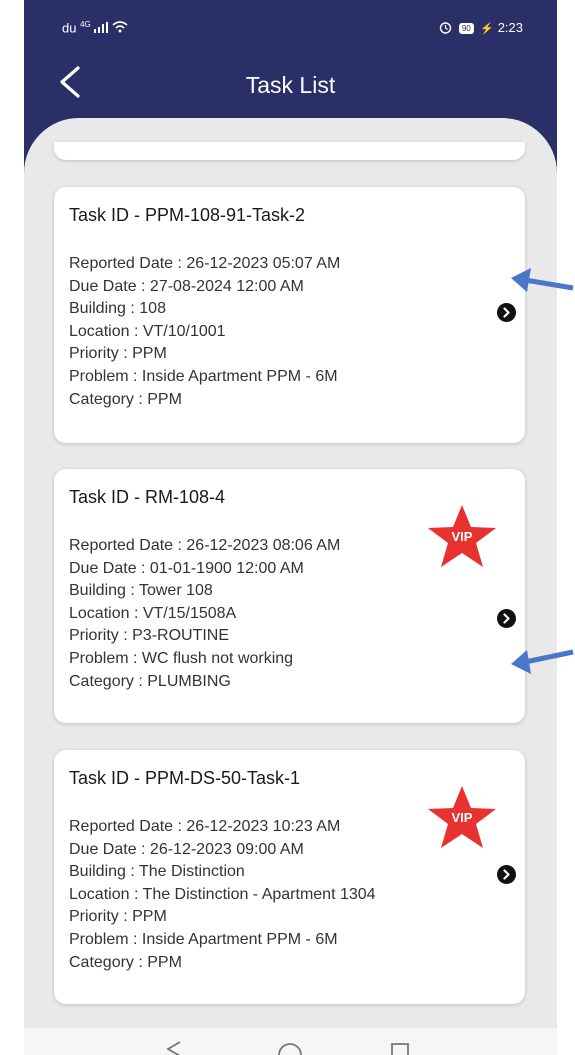 The height and width of the screenshot is (1055, 575). I want to click on triangle-back-icon, so click(174, 1048).